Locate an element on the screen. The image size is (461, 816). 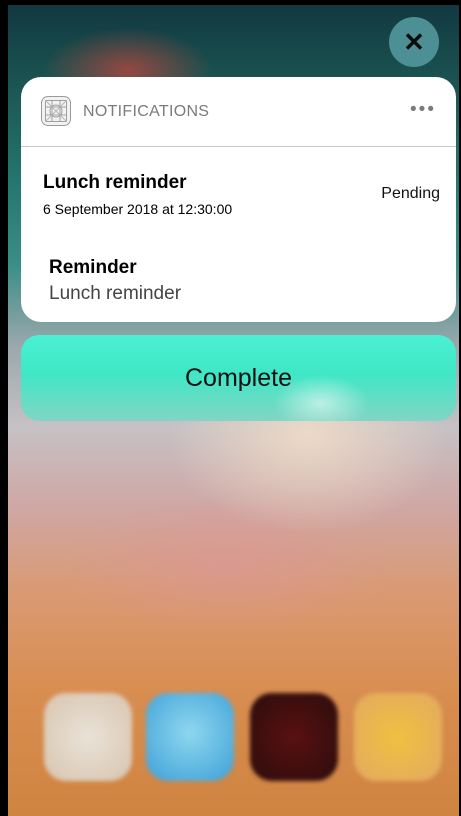
detail-label: Reminder is located at coordinates (93, 267).